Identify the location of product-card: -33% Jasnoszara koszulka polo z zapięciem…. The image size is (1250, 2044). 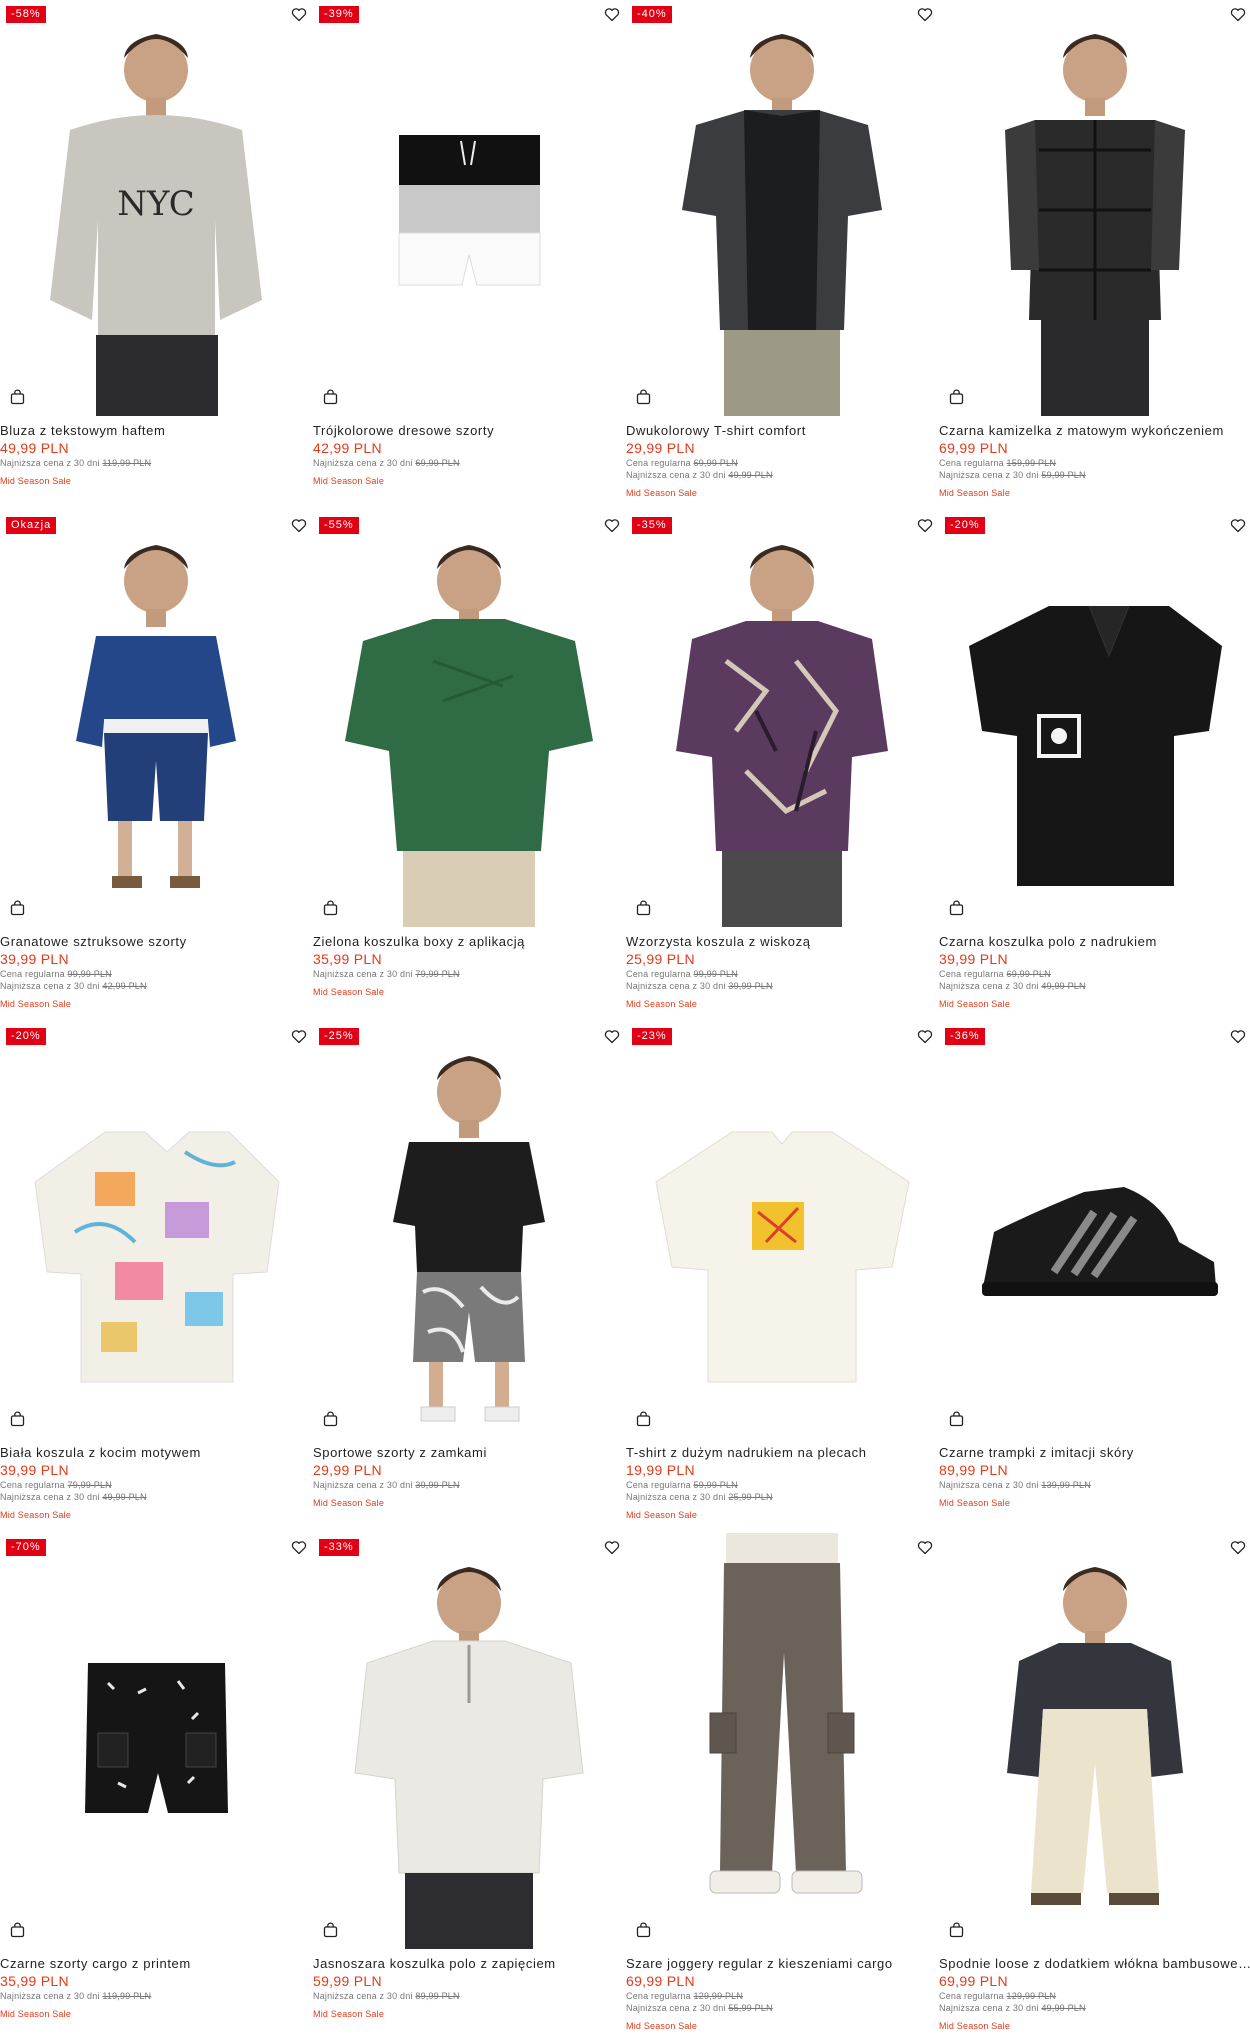
(469, 1788).